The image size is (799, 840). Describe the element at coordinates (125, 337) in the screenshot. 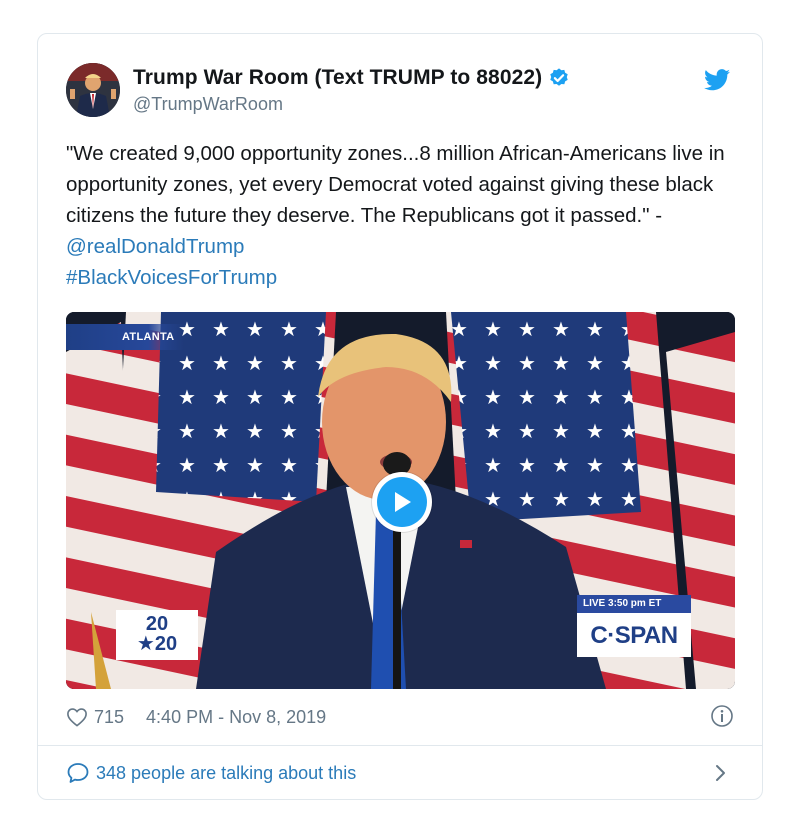

I see `location-chyron: ATLANTA` at that location.